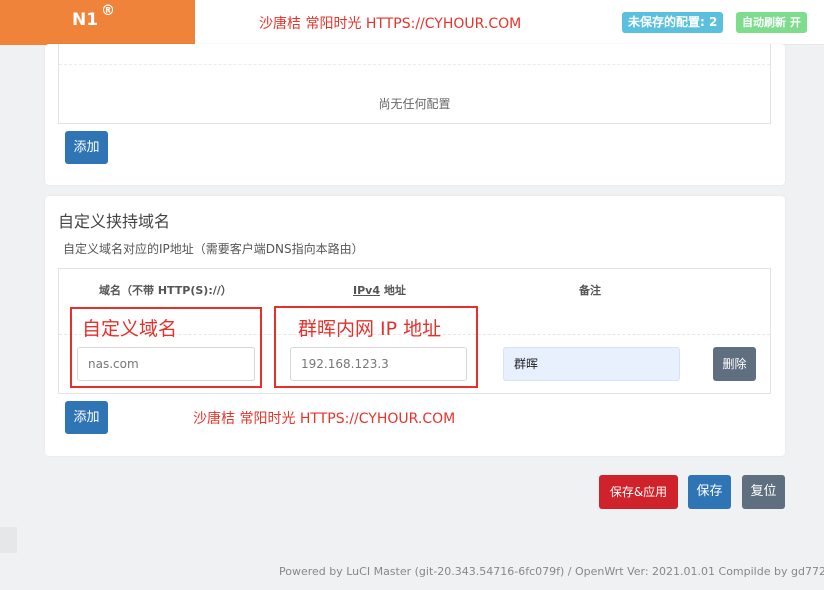 This screenshot has height=590, width=824. I want to click on unsaved-changes-badge: 未保存的配置: 2, so click(673, 22).